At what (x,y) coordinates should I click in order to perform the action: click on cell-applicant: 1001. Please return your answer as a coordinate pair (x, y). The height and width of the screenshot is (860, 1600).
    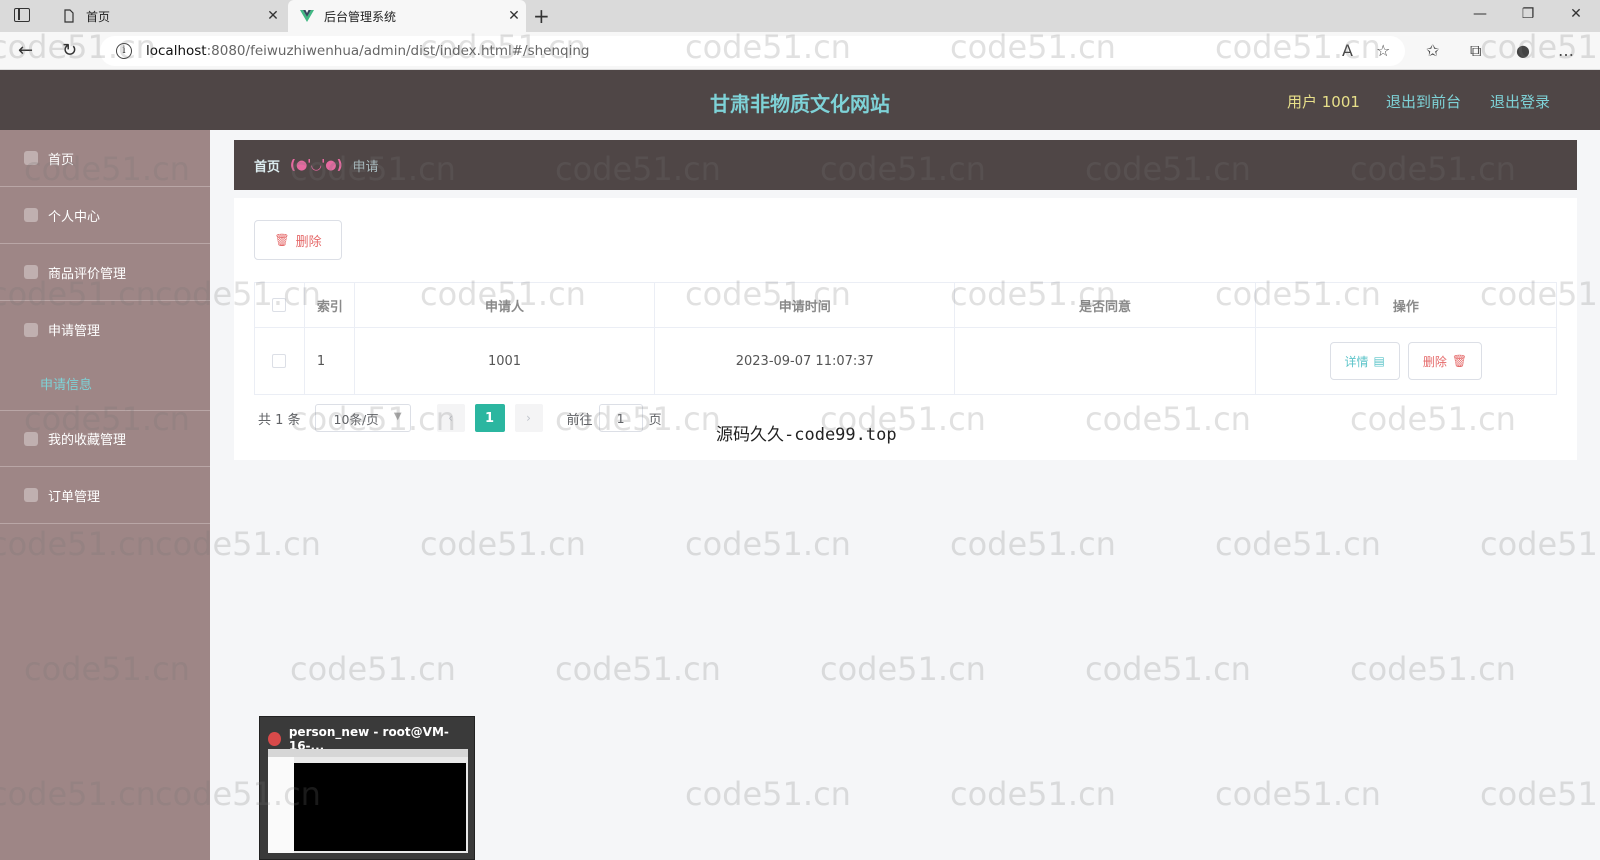
    Looking at the image, I should click on (505, 361).